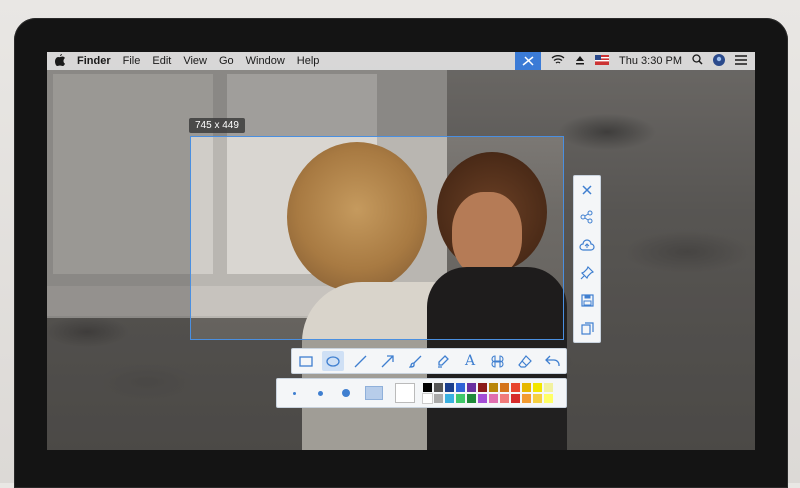 Image resolution: width=800 pixels, height=488 pixels. What do you see at coordinates (587, 259) in the screenshot?
I see `side-toolbar` at bounding box center [587, 259].